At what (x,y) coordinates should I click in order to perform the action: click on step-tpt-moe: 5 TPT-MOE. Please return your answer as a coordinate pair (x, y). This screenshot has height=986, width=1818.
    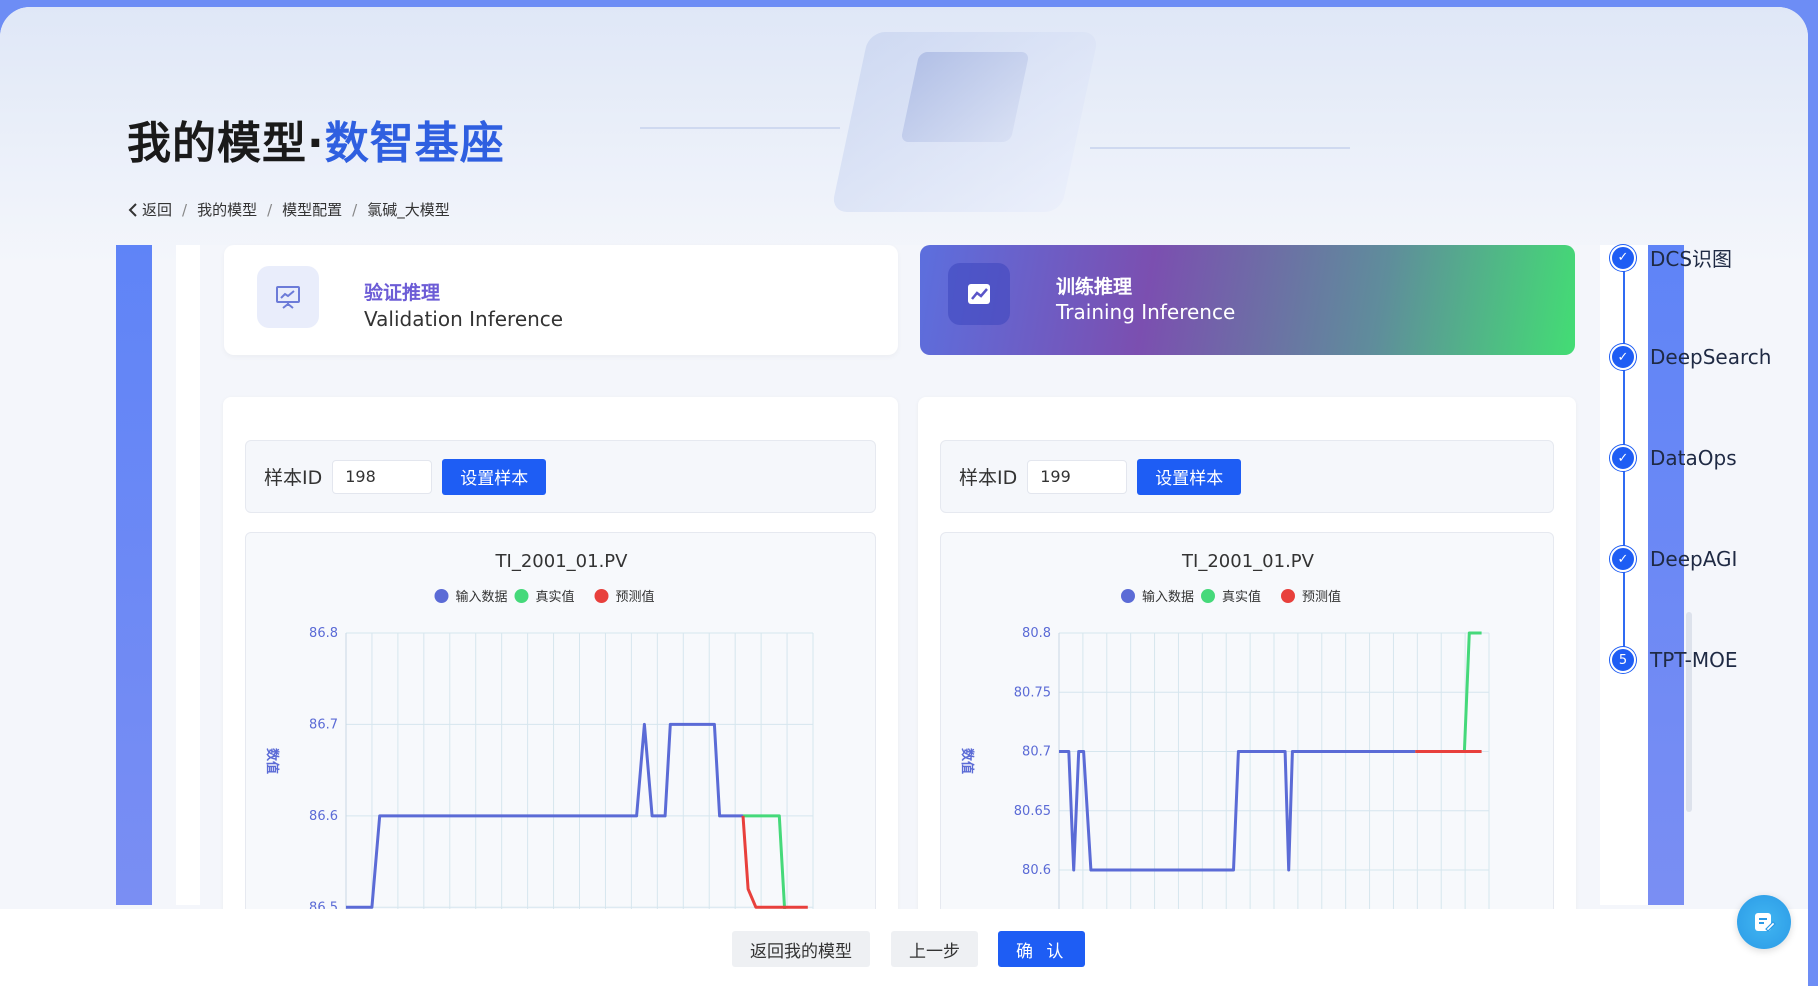
    Looking at the image, I should click on (1674, 660).